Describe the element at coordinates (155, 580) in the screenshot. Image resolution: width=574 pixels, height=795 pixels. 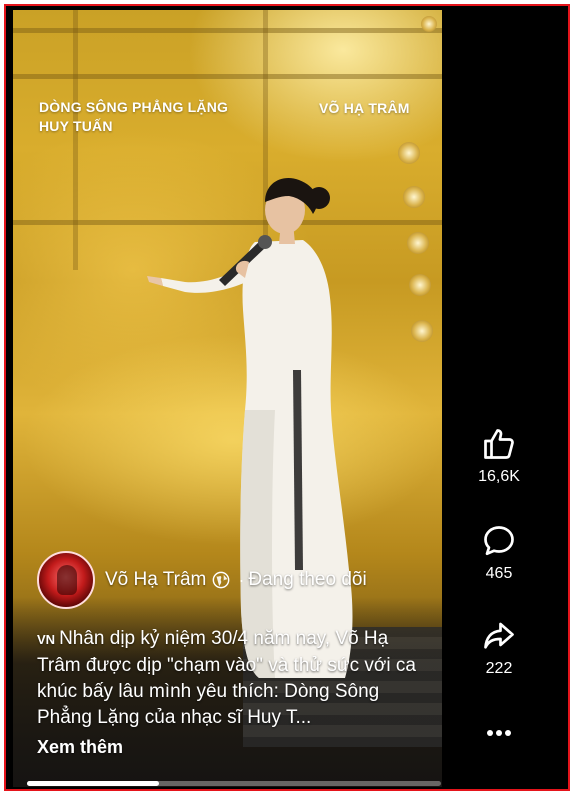
I see `author-name: Võ Hạ Trâm` at that location.